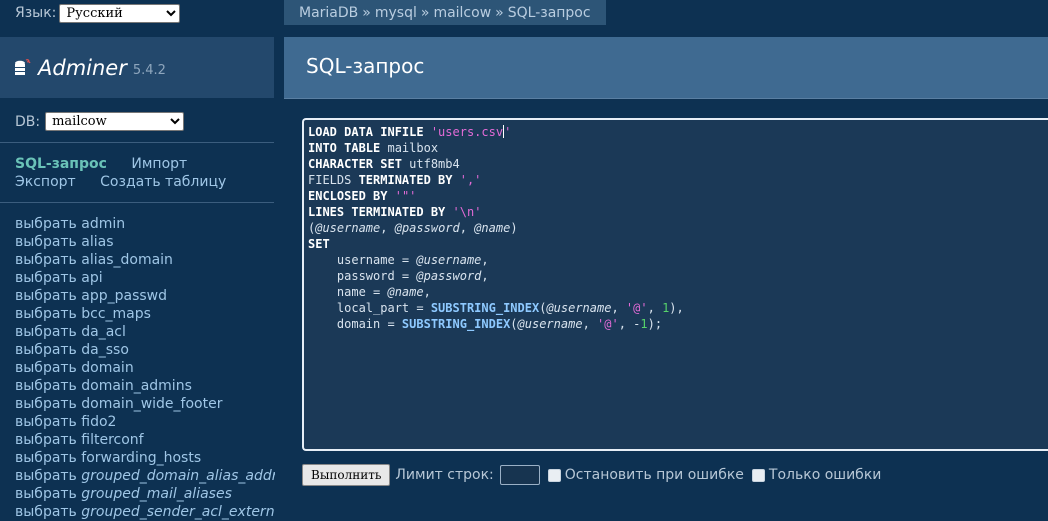  I want to click on table-name-link: admin, so click(103, 224).